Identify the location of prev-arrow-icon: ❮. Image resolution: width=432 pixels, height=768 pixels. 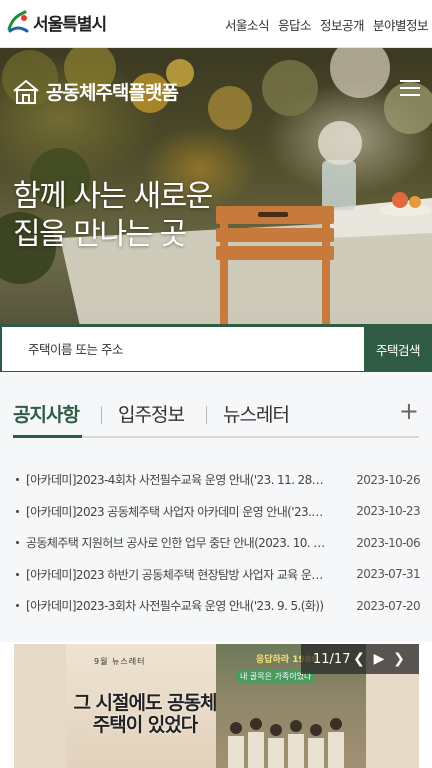
(359, 659).